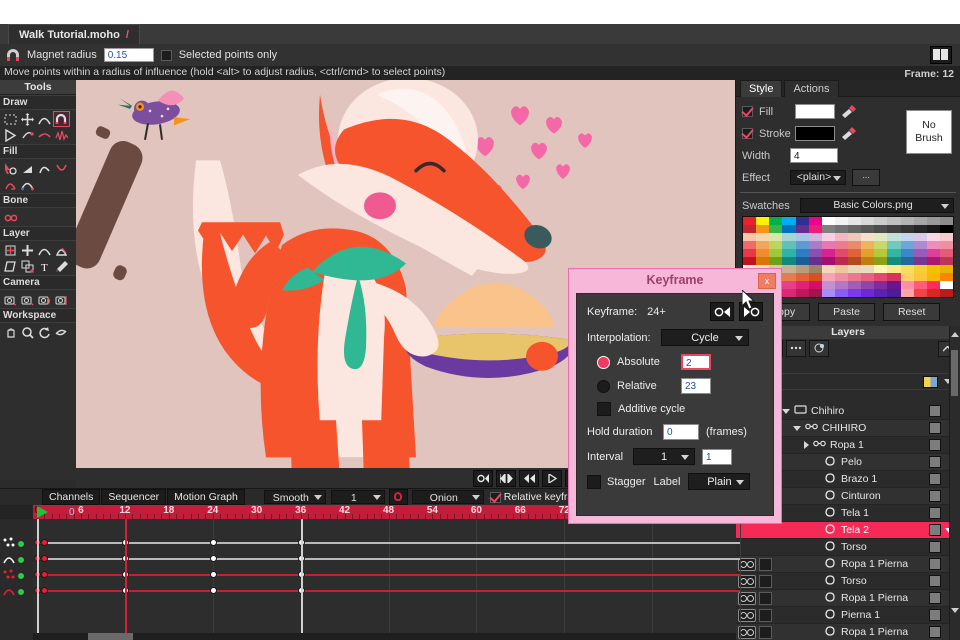  What do you see at coordinates (681, 432) in the screenshot?
I see `hold-duration-input: 0` at bounding box center [681, 432].